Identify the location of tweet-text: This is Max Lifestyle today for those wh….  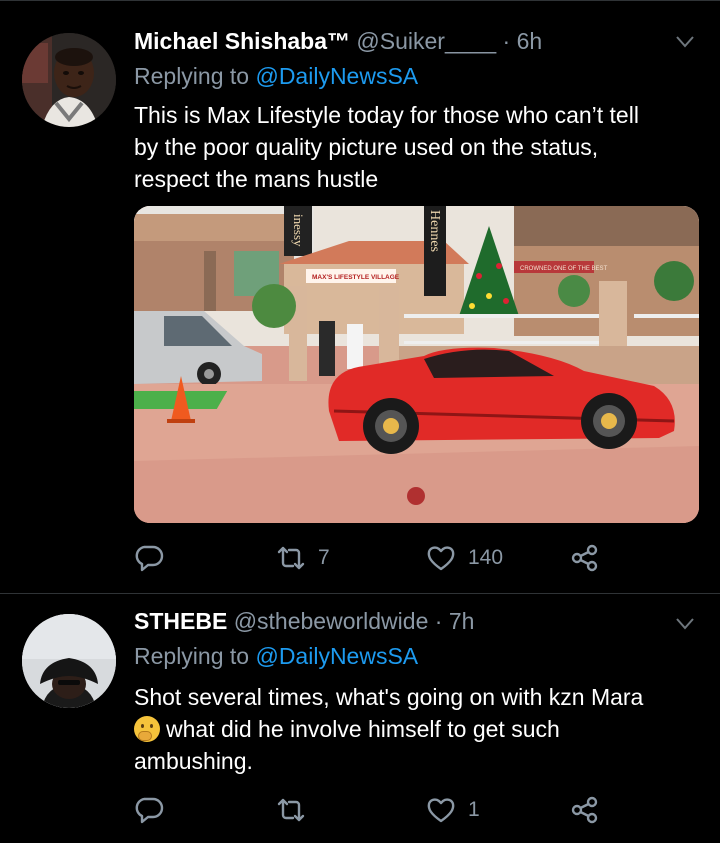
(419, 147).